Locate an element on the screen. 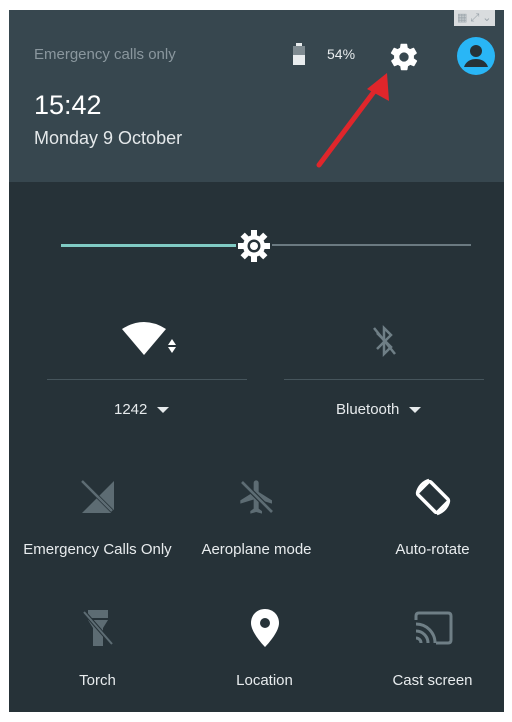  brightness-track-fill is located at coordinates (148, 245).